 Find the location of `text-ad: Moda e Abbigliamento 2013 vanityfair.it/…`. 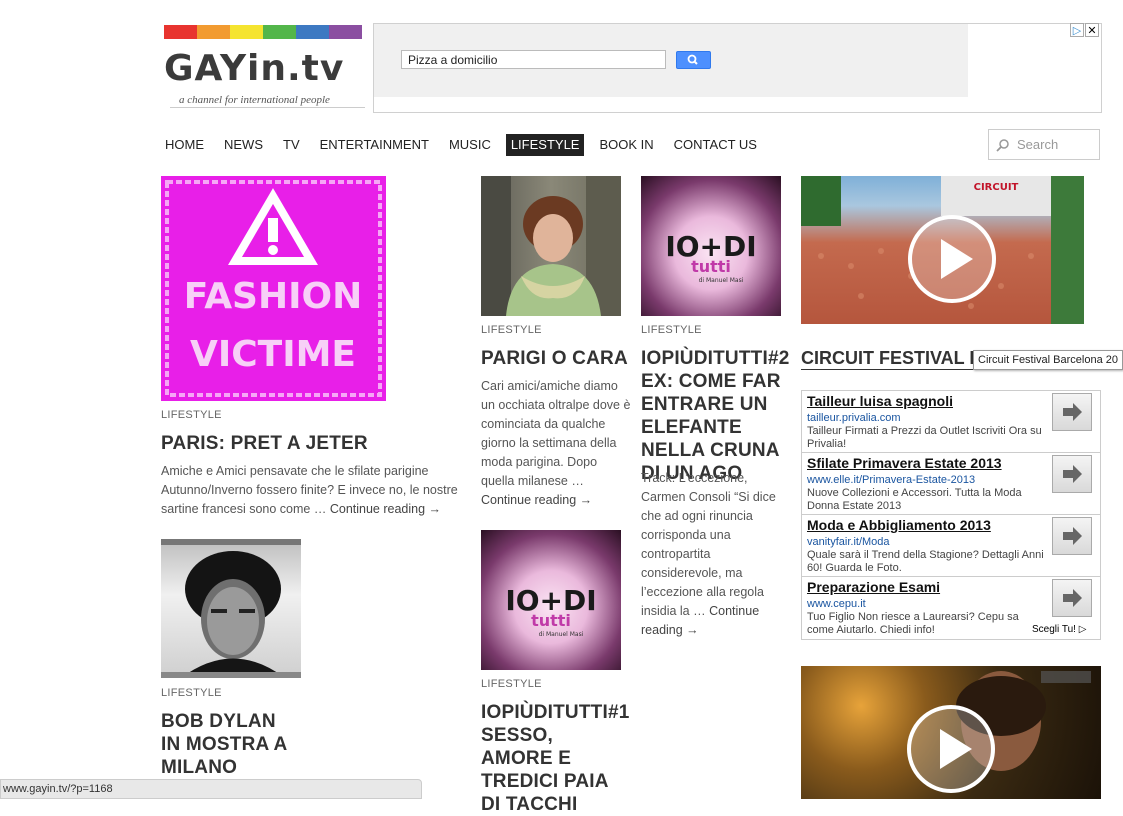

text-ad: Moda e Abbigliamento 2013 vanityfair.it/… is located at coordinates (951, 546).